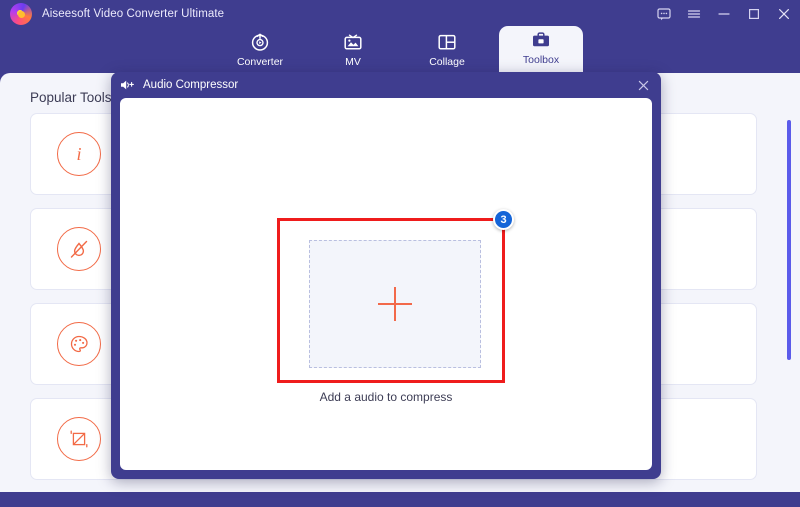 This screenshot has height=507, width=800. I want to click on scrollbar-thumb, so click(789, 240).